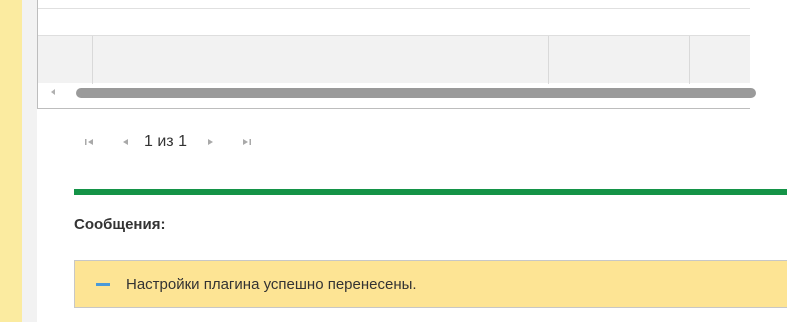  Describe the element at coordinates (120, 224) in the screenshot. I see `messages-title: Сообщения:` at that location.